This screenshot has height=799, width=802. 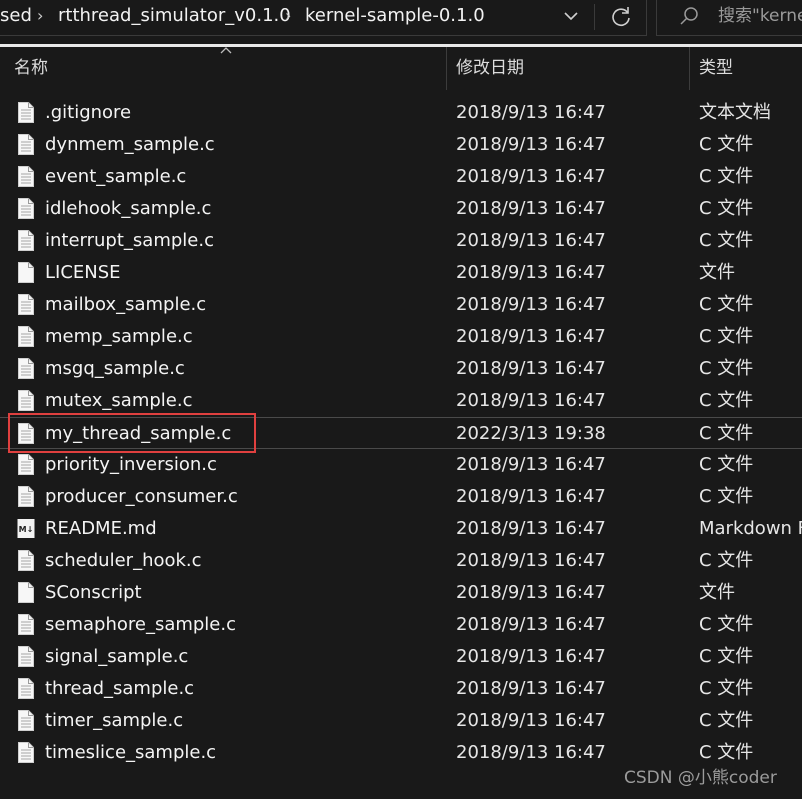 I want to click on column-header-type: 类型, so click(x=716, y=68).